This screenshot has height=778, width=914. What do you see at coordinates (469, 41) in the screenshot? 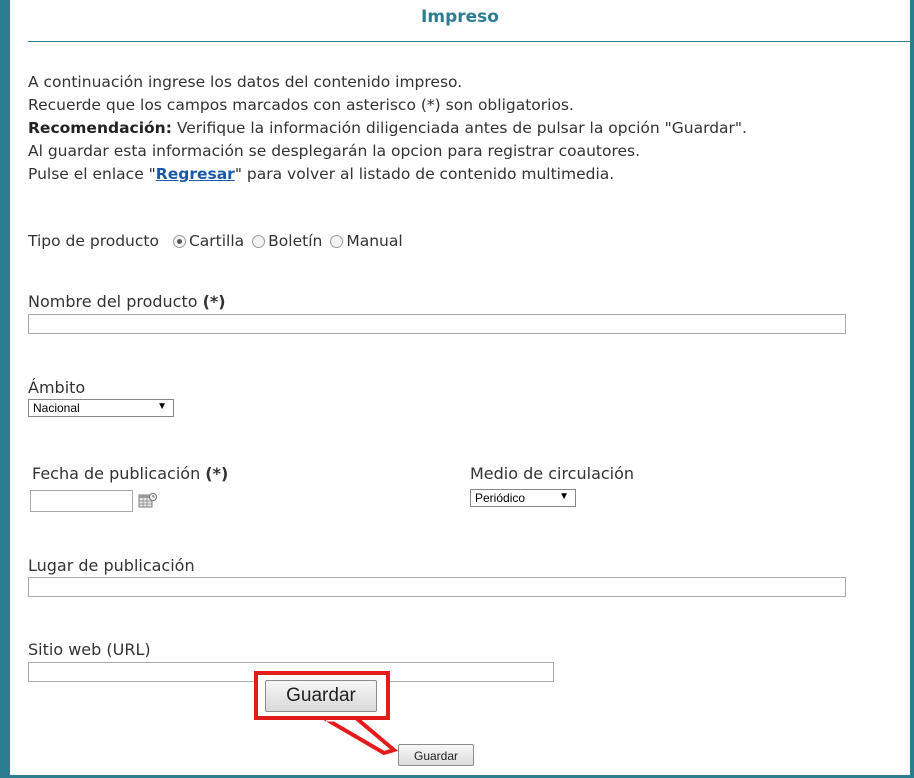
I see `title-divider` at bounding box center [469, 41].